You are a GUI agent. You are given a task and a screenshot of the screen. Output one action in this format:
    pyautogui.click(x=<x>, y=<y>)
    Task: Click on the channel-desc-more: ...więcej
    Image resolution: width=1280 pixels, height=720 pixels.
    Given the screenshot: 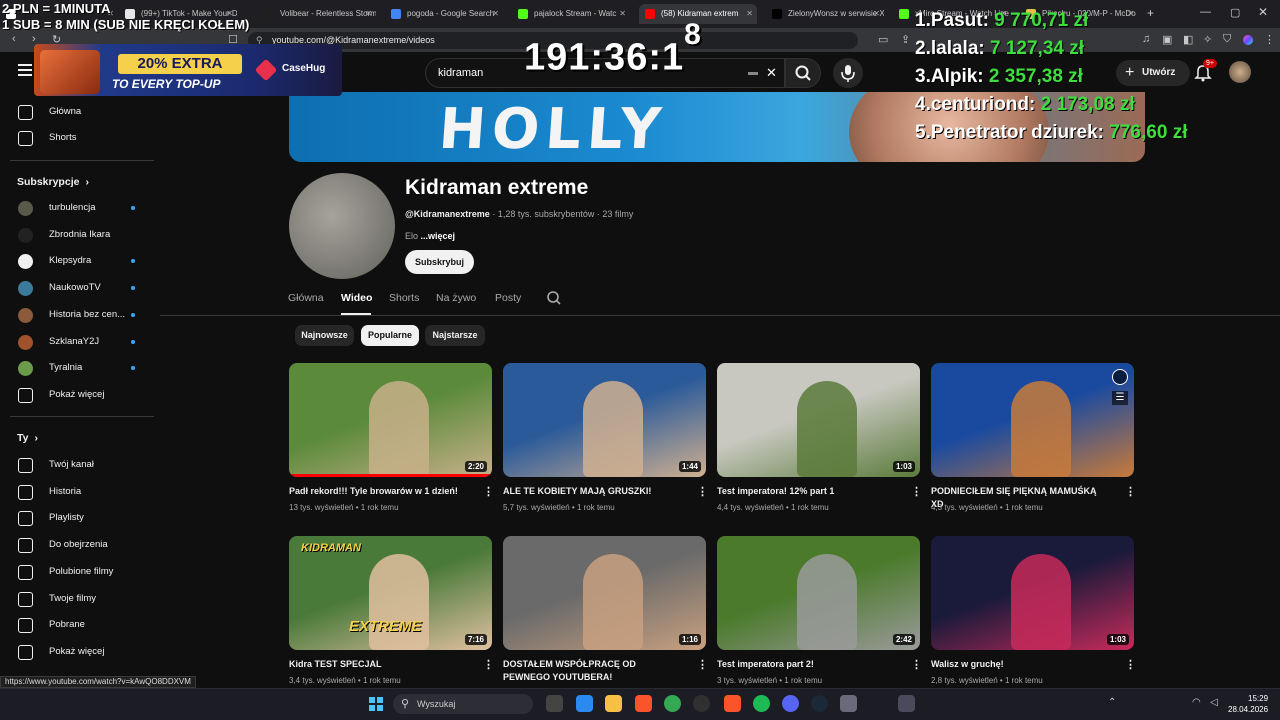 What is the action you would take?
    pyautogui.click(x=438, y=236)
    